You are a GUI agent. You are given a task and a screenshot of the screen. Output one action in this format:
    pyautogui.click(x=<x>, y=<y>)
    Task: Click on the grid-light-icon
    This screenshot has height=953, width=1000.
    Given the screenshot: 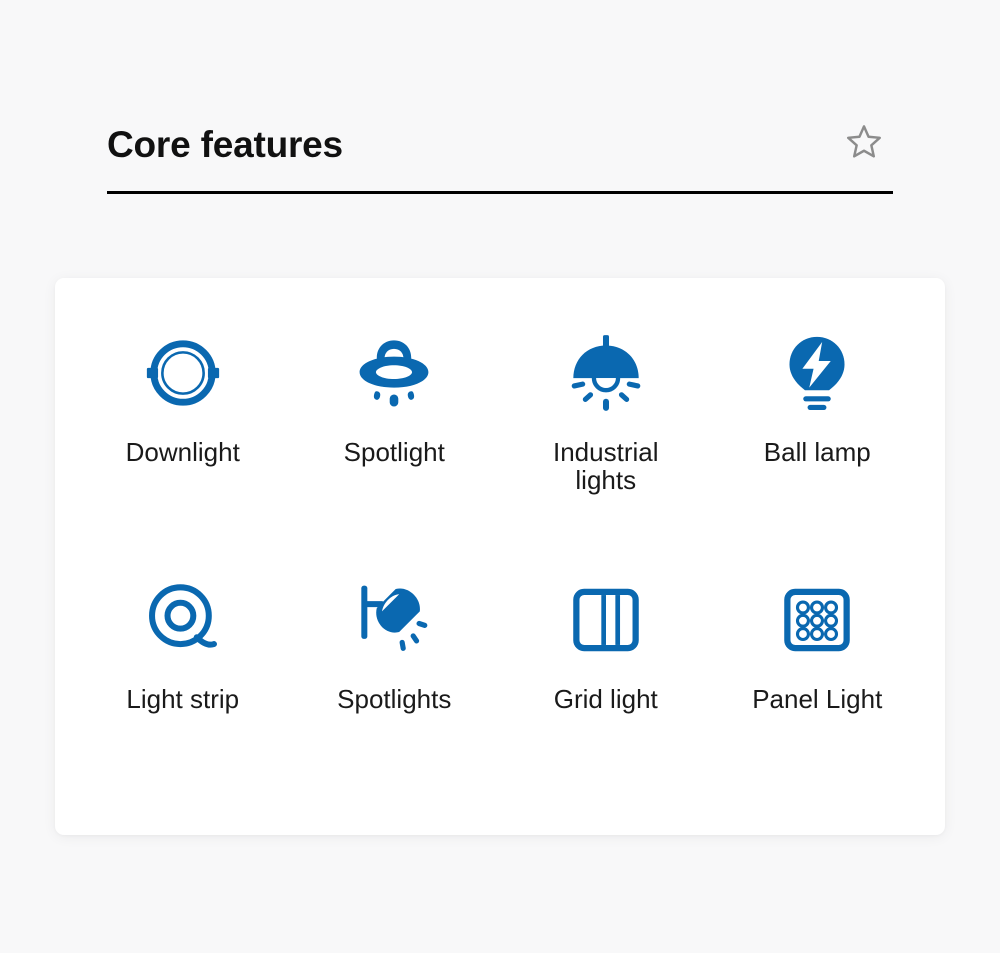 What is the action you would take?
    pyautogui.click(x=606, y=620)
    